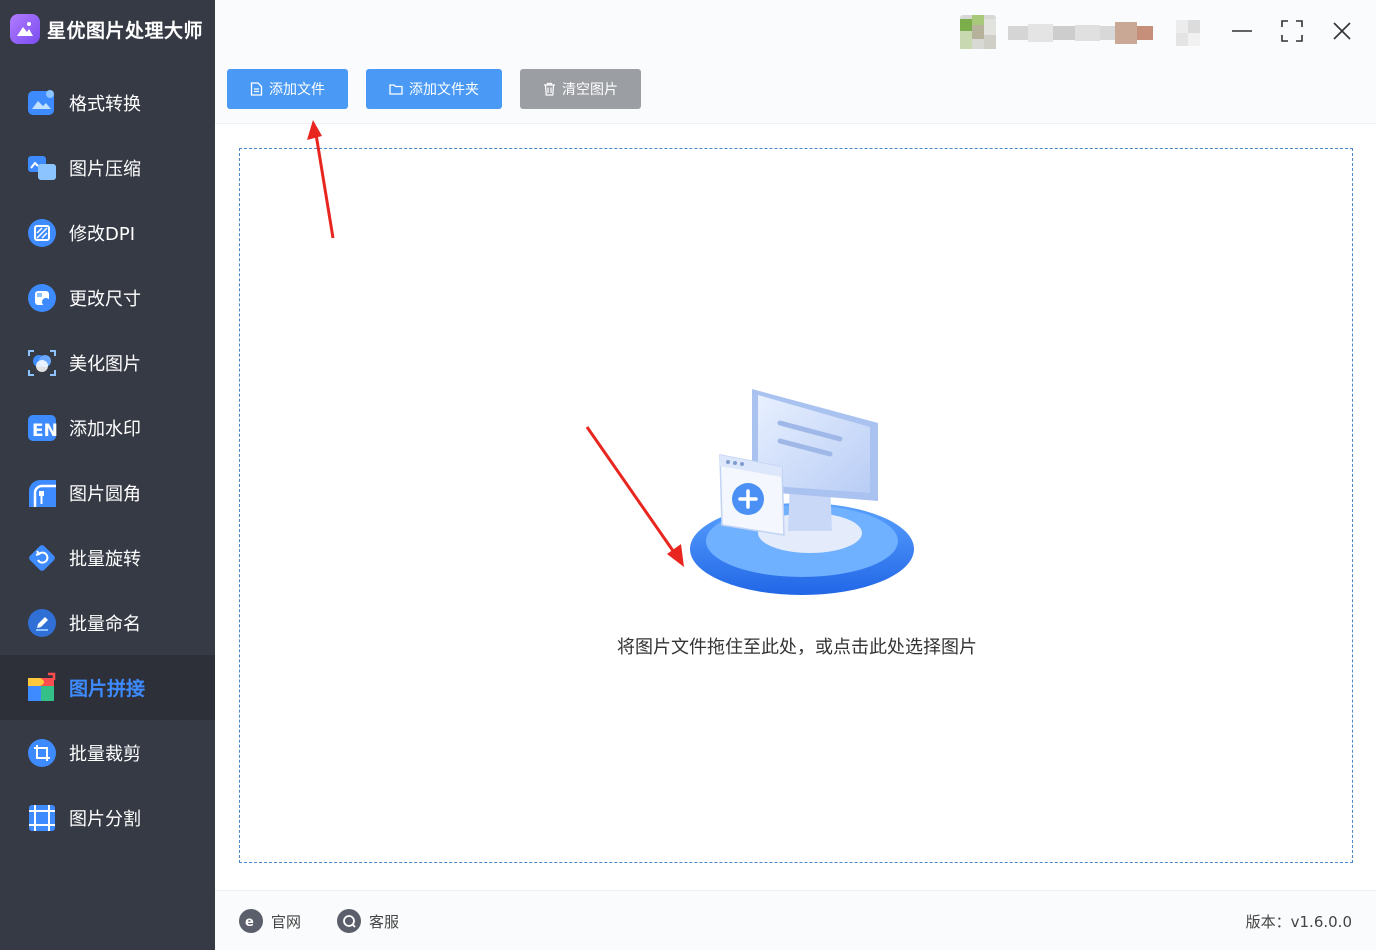  Describe the element at coordinates (107, 492) in the screenshot. I see `sidebar-item-rounded-corner: 图片圆角` at that location.